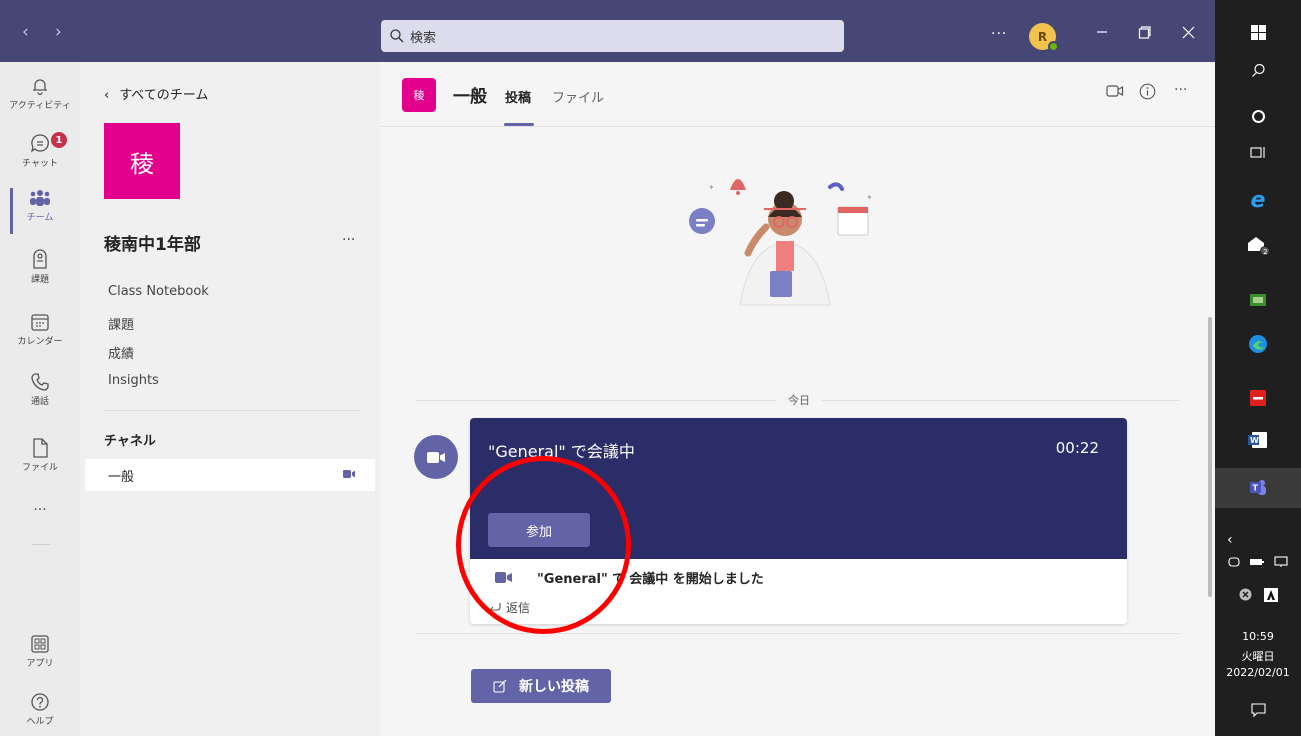  What do you see at coordinates (999, 34) in the screenshot?
I see `more-options-button: ···` at bounding box center [999, 34].